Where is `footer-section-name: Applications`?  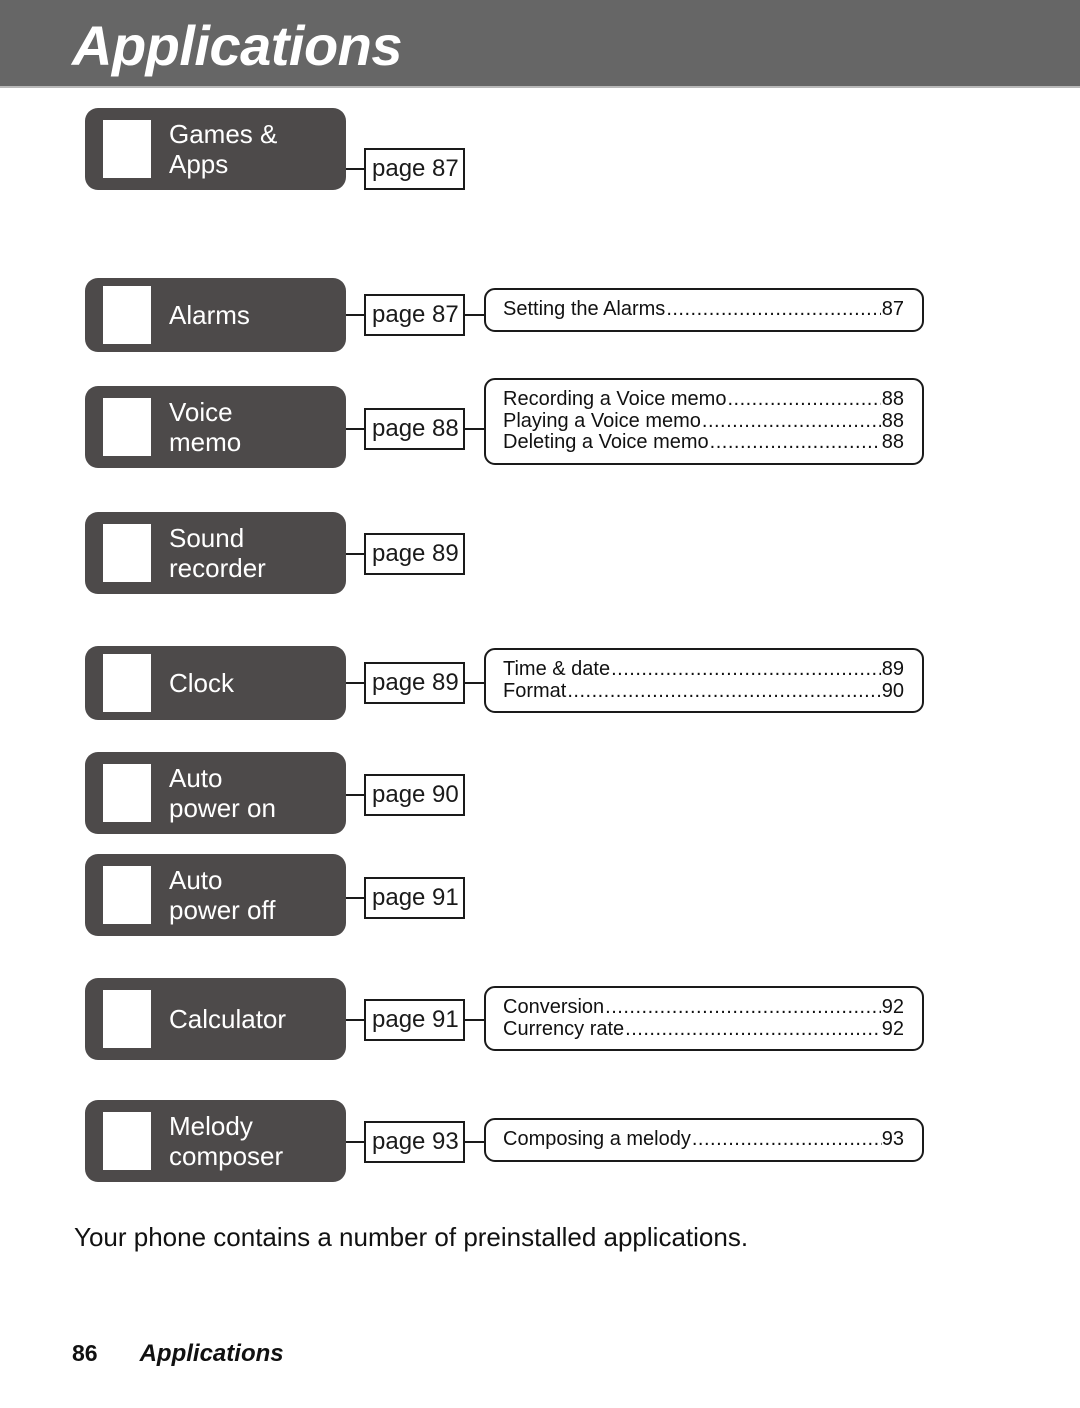
footer-section-name: Applications is located at coordinates (211, 1353).